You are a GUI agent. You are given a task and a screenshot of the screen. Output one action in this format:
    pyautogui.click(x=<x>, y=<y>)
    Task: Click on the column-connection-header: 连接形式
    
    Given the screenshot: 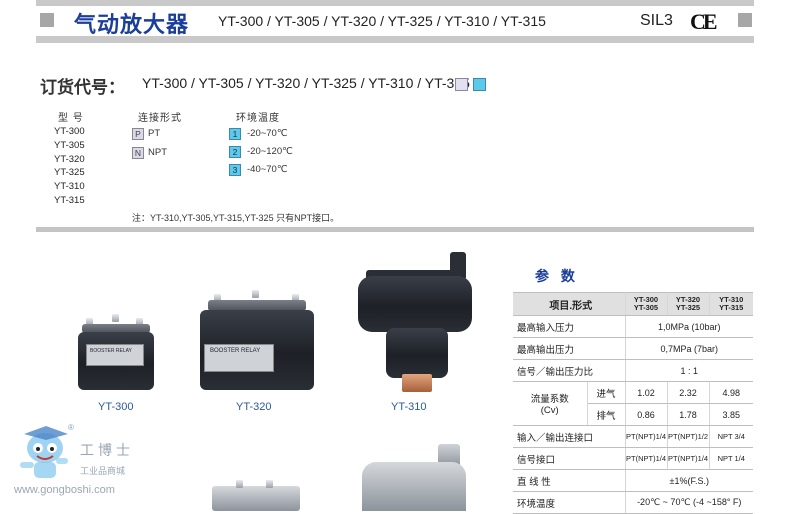 What is the action you would take?
    pyautogui.click(x=160, y=118)
    